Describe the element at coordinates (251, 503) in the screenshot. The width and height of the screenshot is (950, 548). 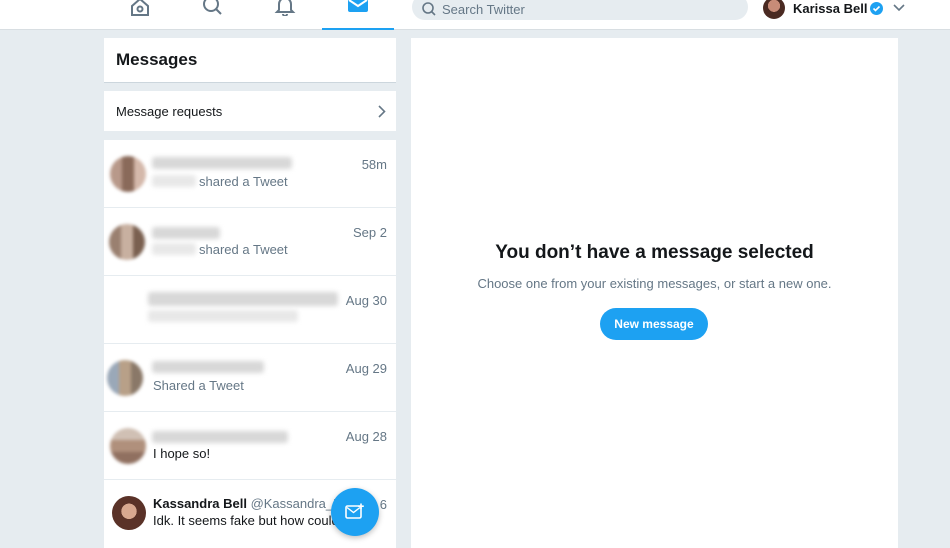
I see `conversation-name: Kassandra Bell @Kassandra_Be` at that location.